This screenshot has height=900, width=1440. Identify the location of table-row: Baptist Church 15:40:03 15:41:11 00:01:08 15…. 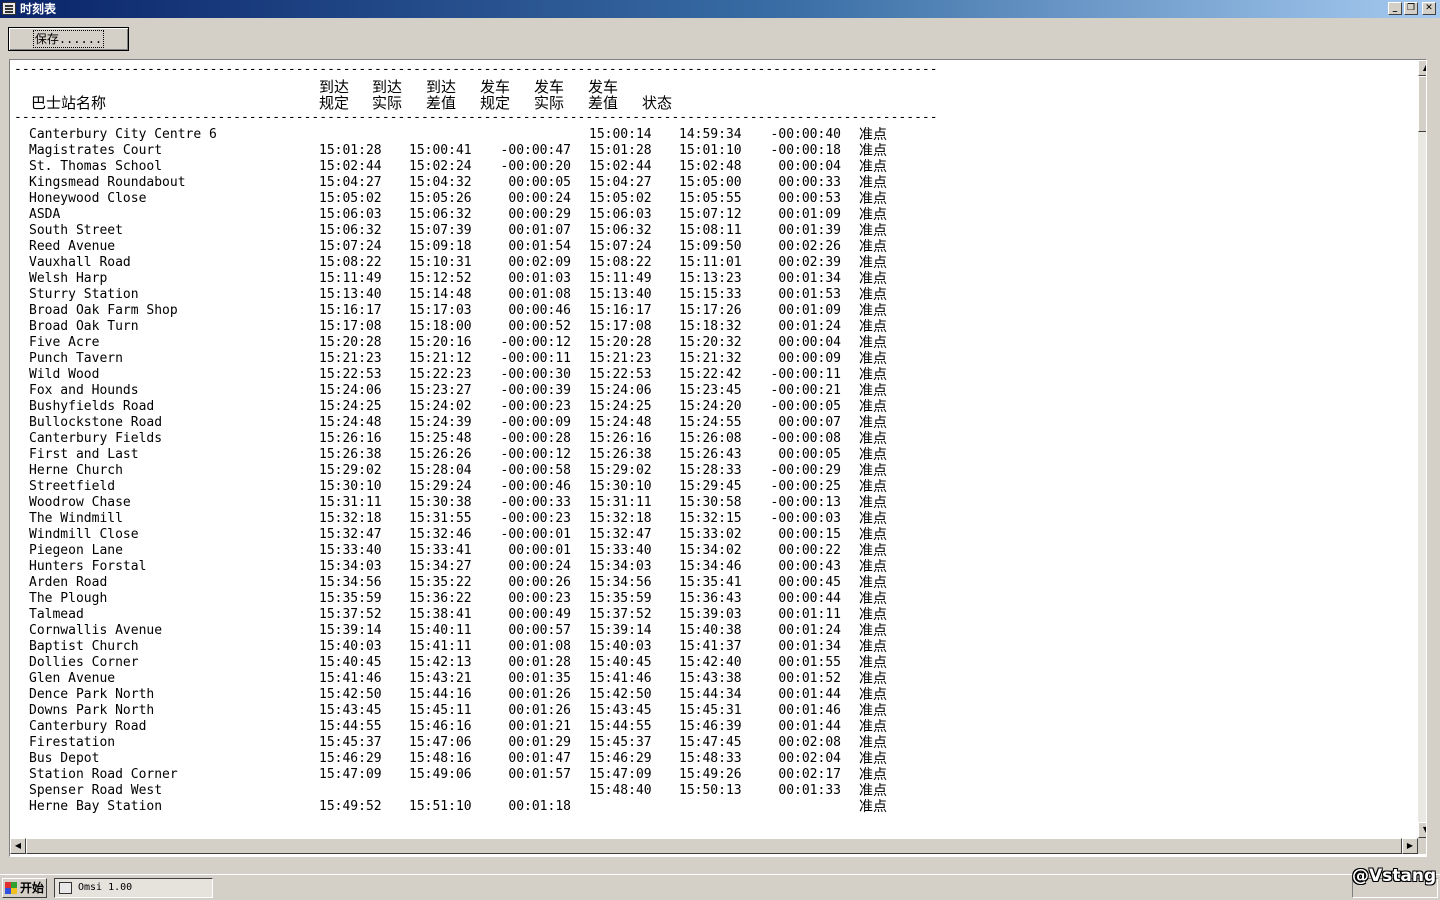
(711, 647).